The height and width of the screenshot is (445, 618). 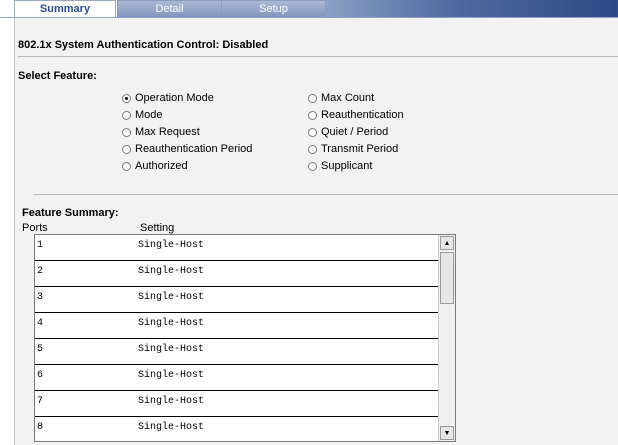 What do you see at coordinates (174, 98) in the screenshot?
I see `radio-label: Operation Mode` at bounding box center [174, 98].